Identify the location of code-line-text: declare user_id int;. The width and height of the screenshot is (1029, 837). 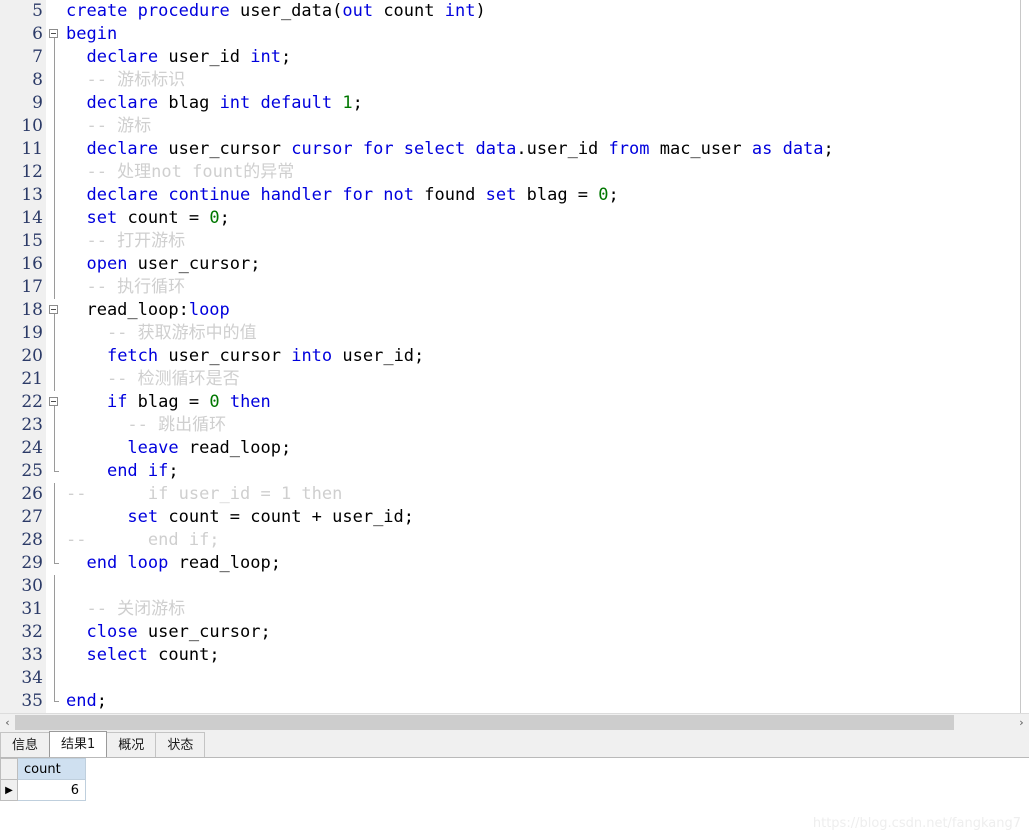
(546, 57).